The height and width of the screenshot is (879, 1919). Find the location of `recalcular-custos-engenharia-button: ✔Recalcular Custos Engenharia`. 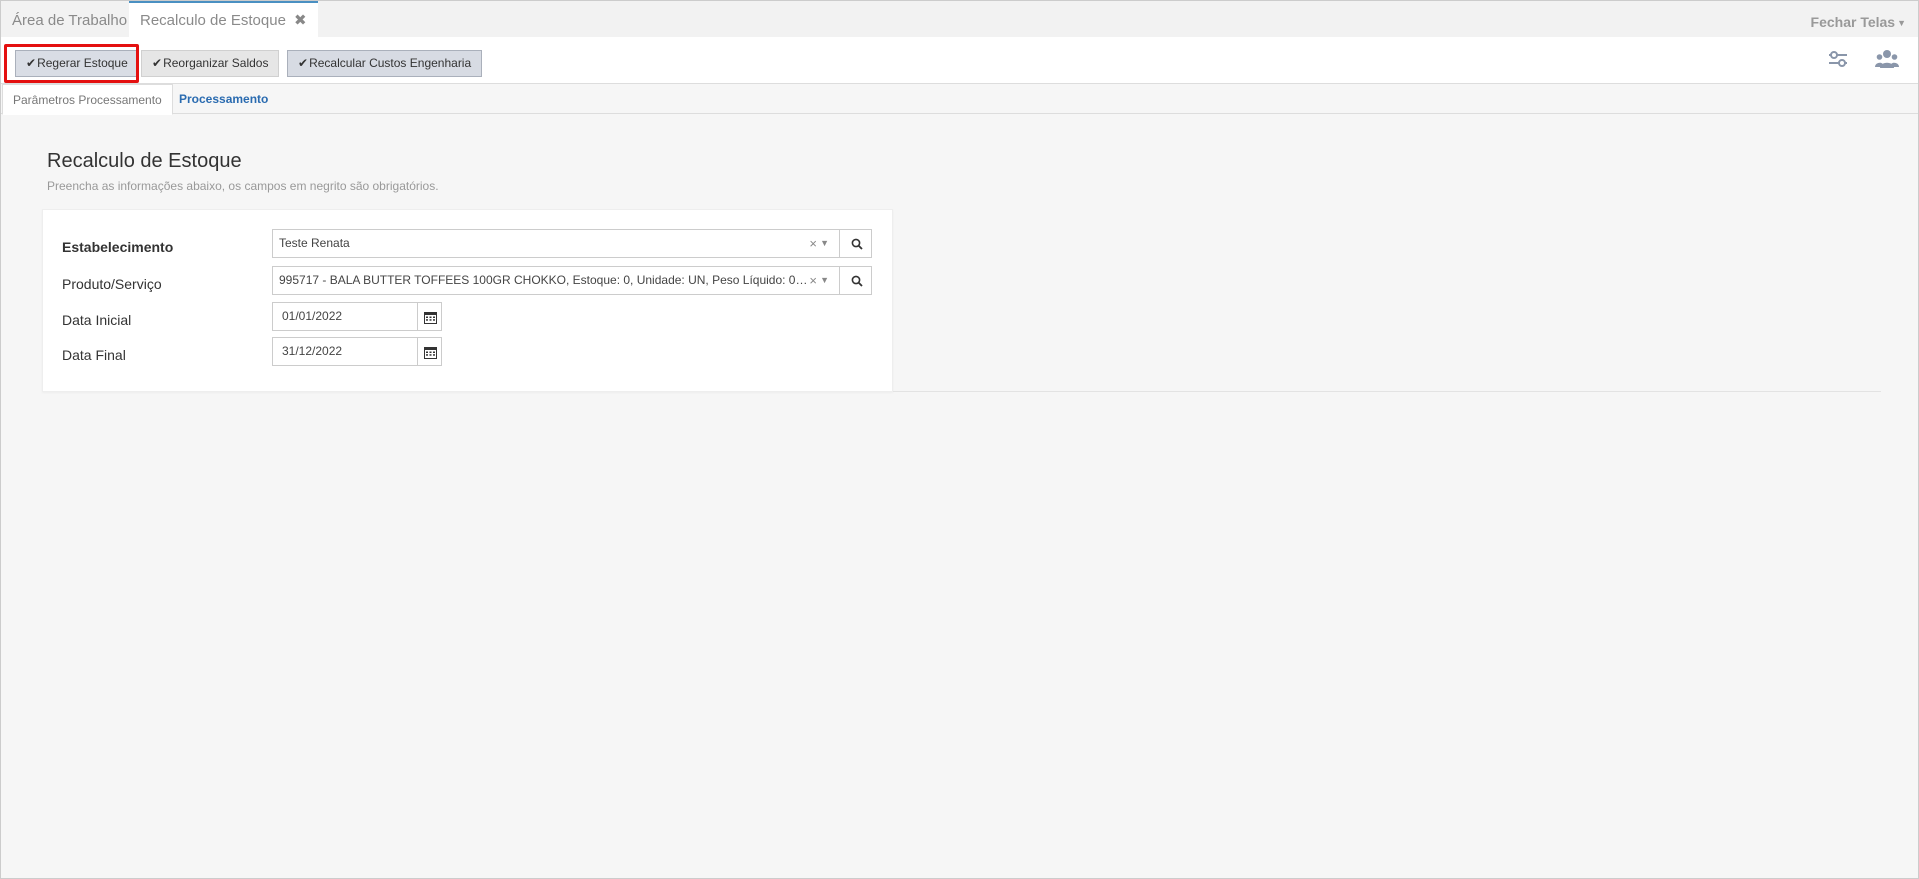

recalcular-custos-engenharia-button: ✔Recalcular Custos Engenharia is located at coordinates (385, 63).